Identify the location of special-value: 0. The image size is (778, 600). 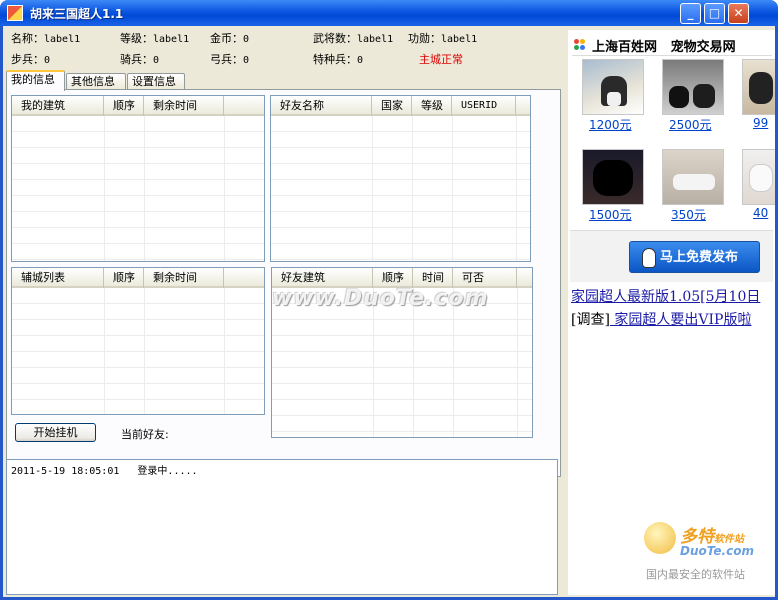
(360, 60).